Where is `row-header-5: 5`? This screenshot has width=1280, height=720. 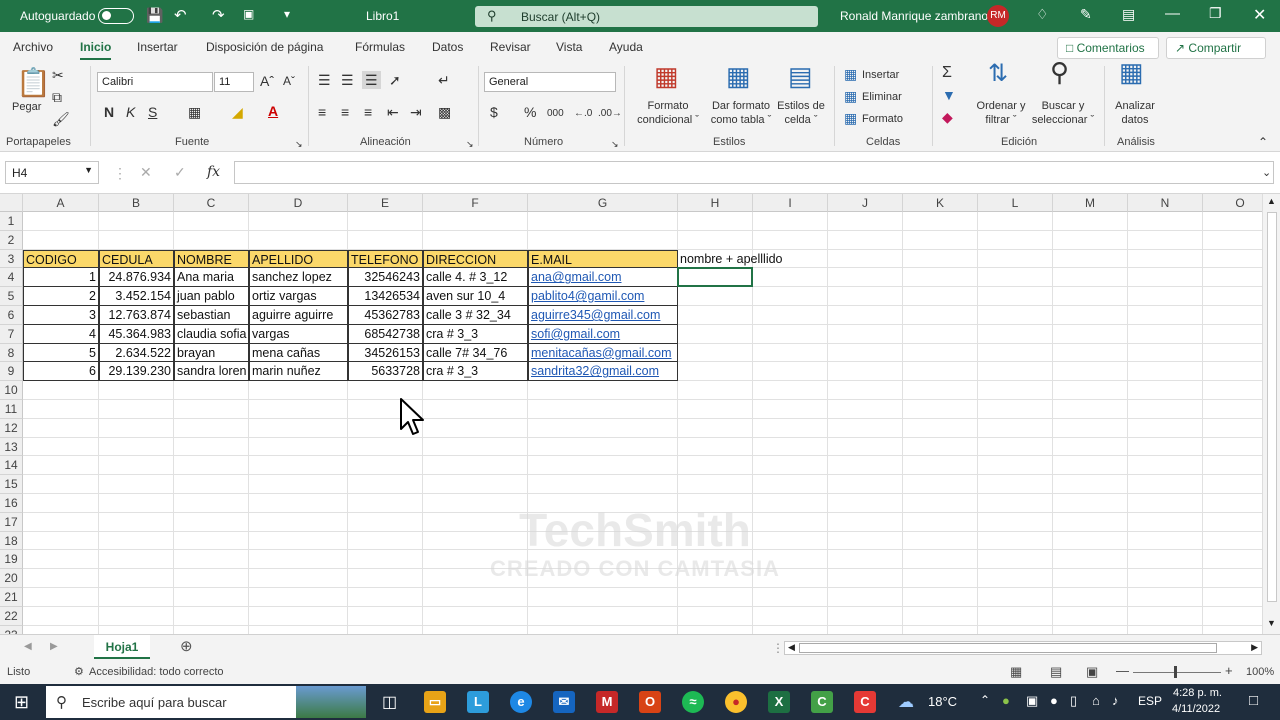
row-header-5: 5 is located at coordinates (11, 296).